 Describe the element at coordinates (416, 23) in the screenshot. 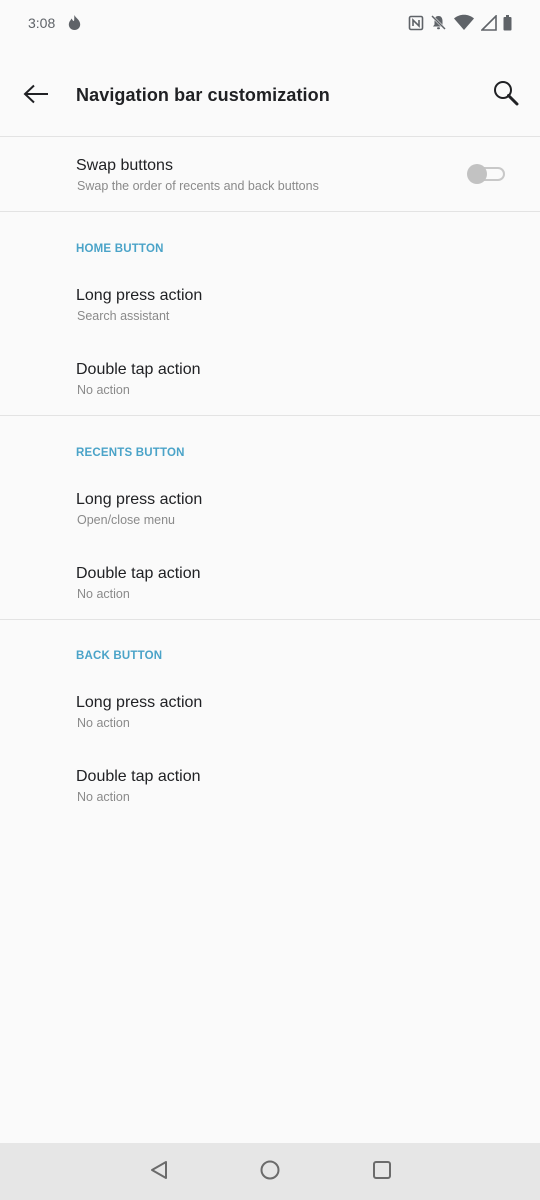

I see `nfc-icon` at that location.